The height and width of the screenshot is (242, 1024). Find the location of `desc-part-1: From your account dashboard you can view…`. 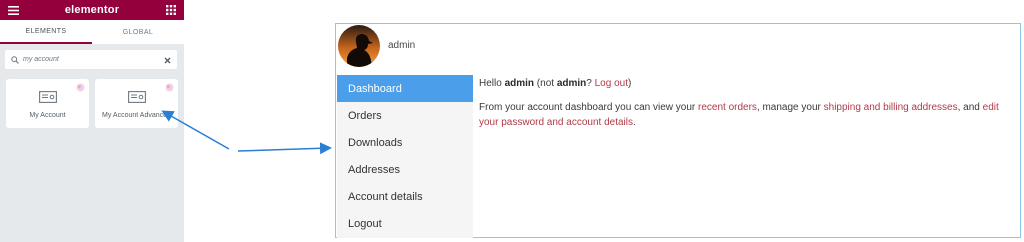

desc-part-1: From your account dashboard you can view… is located at coordinates (588, 107).